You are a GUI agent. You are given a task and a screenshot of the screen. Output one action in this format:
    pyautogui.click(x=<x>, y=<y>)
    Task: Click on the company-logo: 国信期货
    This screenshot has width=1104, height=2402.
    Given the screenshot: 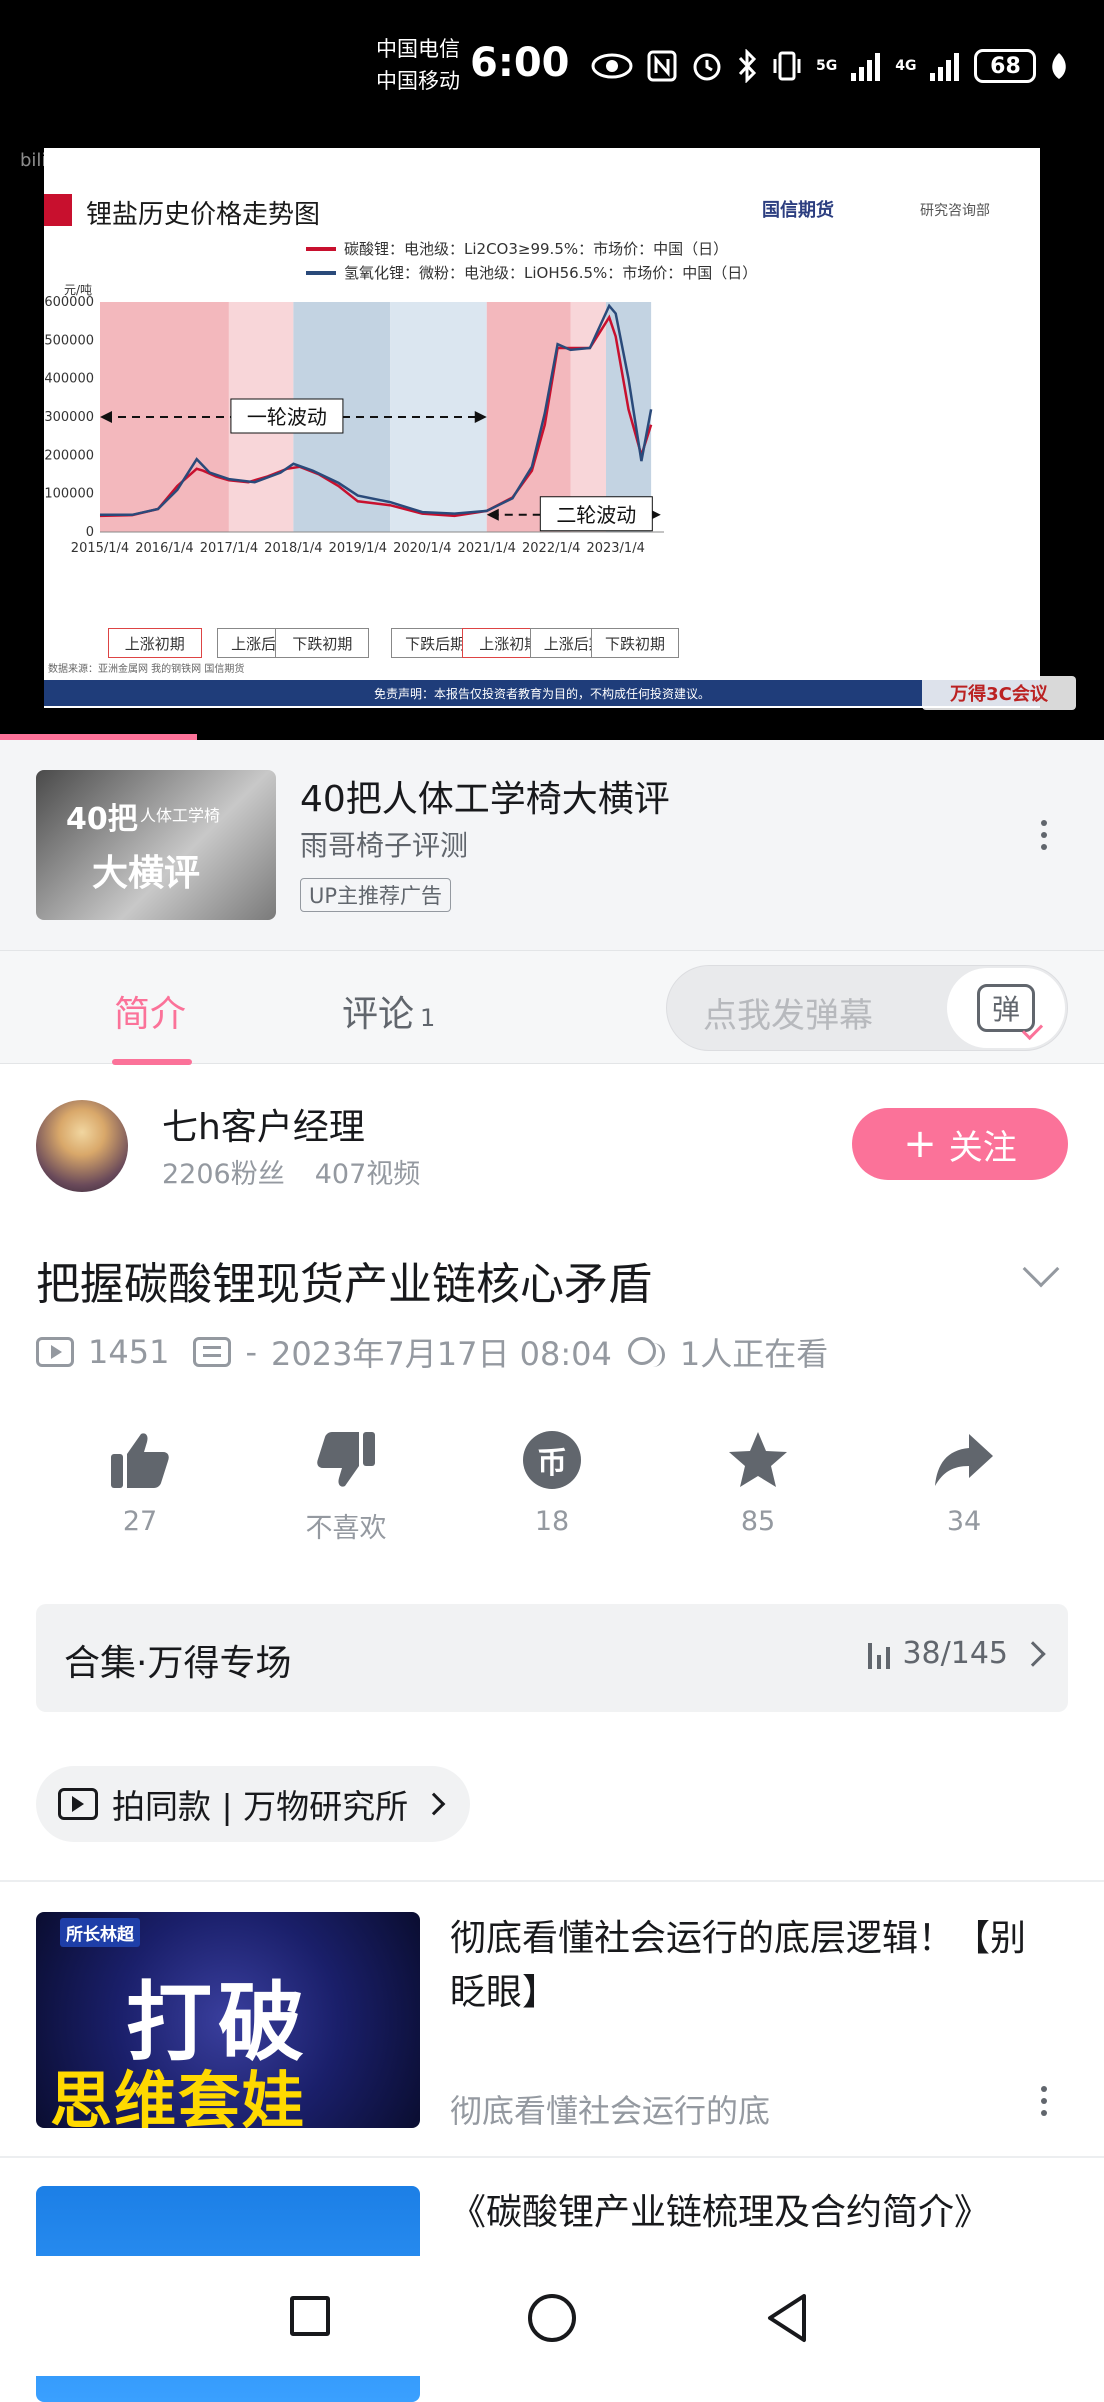 What is the action you would take?
    pyautogui.click(x=798, y=210)
    